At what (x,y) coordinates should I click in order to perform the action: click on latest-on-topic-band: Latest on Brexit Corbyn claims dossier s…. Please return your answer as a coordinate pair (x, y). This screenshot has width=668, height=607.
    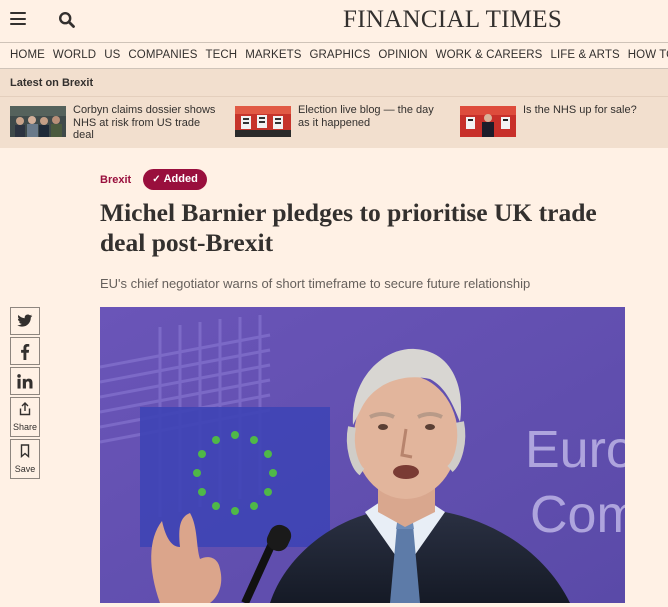
    Looking at the image, I should click on (334, 108).